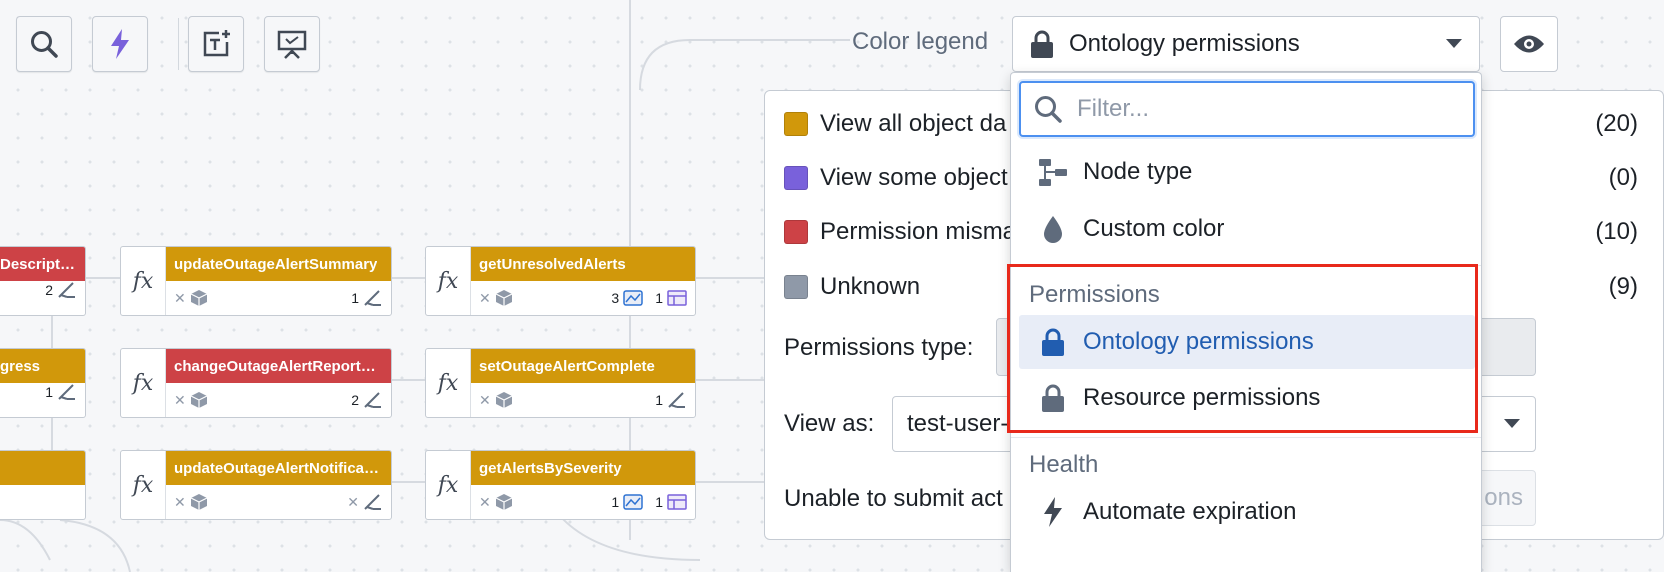  I want to click on node-count: 3, so click(615, 298).